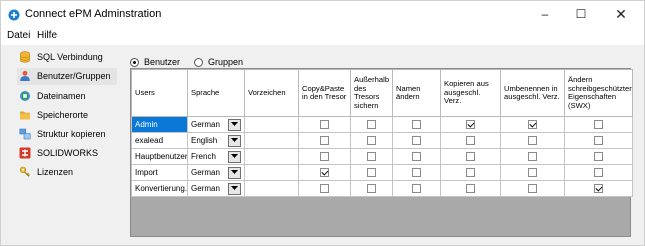 The height and width of the screenshot is (246, 645). Describe the element at coordinates (382, 124) in the screenshot. I see `table-row: Admin German` at that location.